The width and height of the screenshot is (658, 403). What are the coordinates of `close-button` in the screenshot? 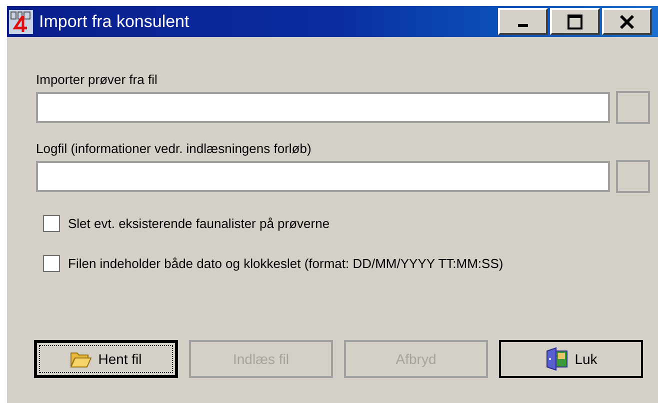 It's located at (627, 21).